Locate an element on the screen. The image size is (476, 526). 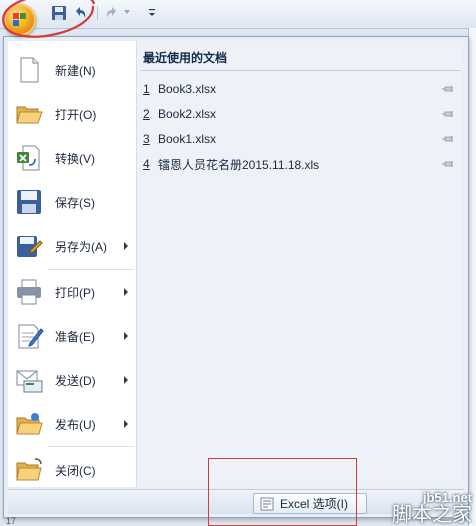
recent-document-name: 镭恩人员花名册2015.11.18.xls is located at coordinates (239, 164).